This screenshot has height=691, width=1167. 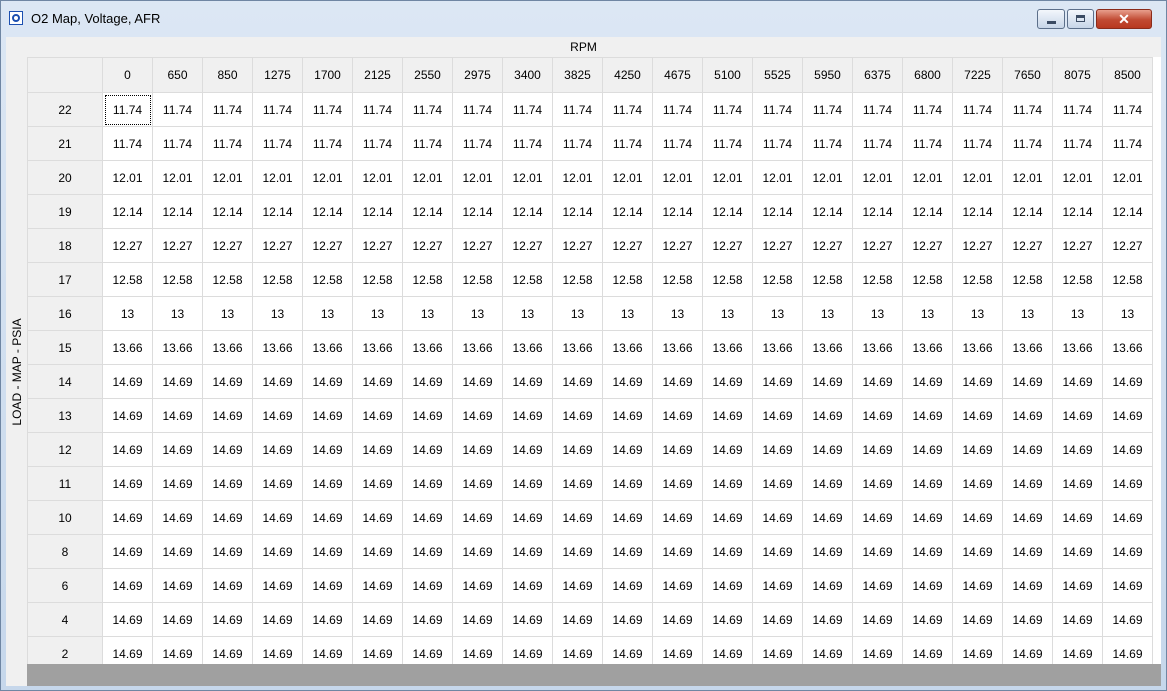 I want to click on title-bar: O2 Map, Voltage, AFR ✕, so click(x=583, y=19).